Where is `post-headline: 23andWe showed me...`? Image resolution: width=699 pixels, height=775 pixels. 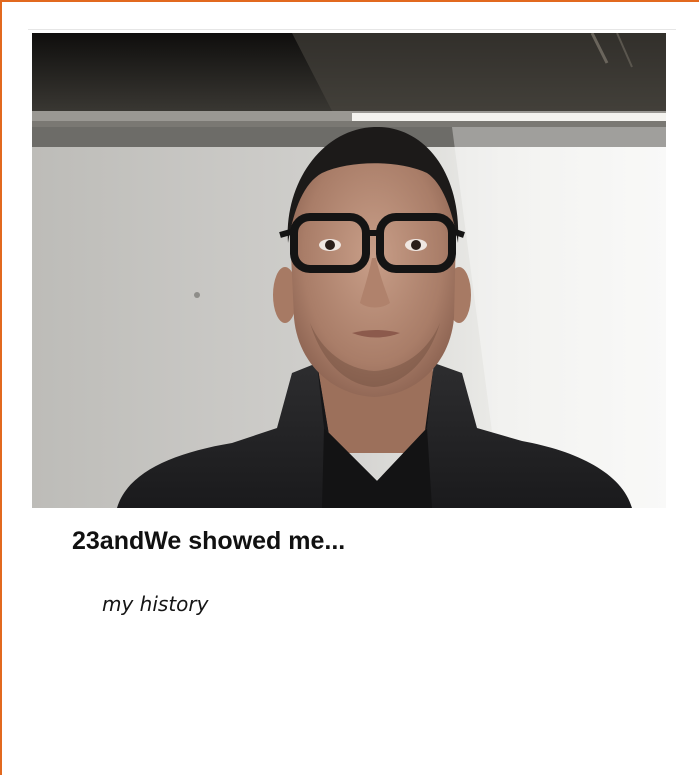
post-headline: 23andWe showed me... is located at coordinates (209, 541).